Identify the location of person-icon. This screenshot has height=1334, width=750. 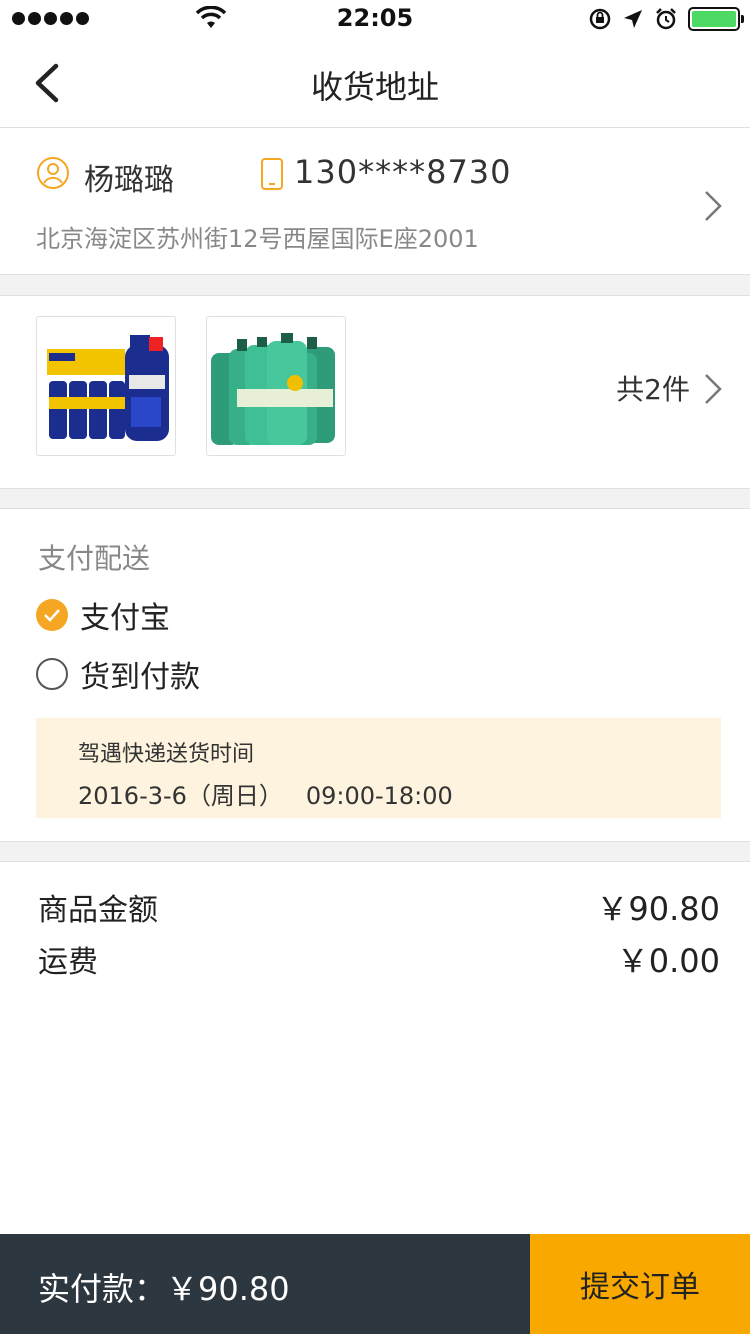
(53, 173).